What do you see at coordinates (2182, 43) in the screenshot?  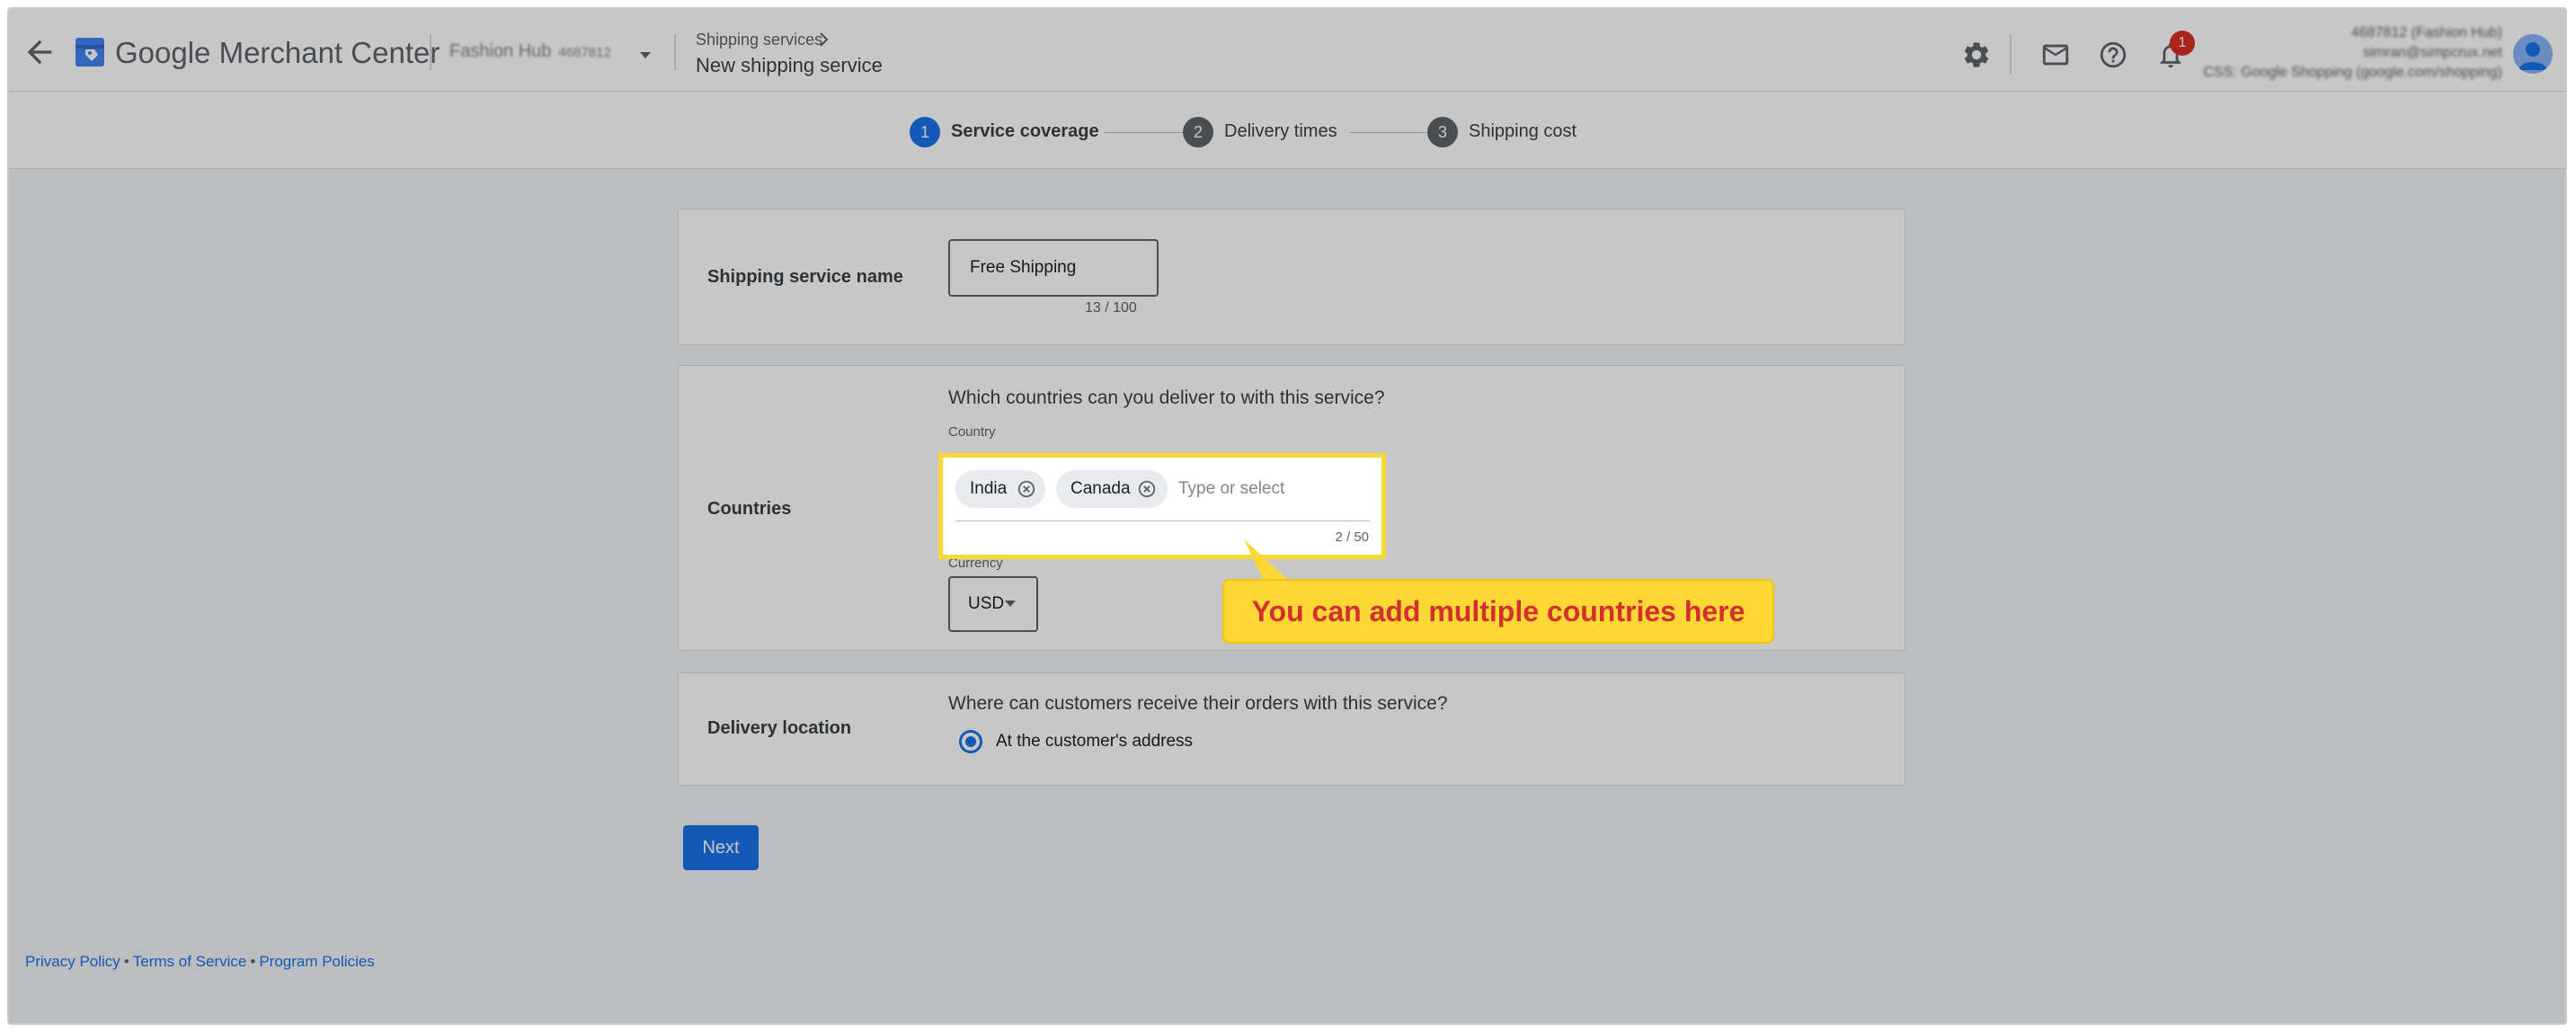 I see `notification-count-badge: 1` at bounding box center [2182, 43].